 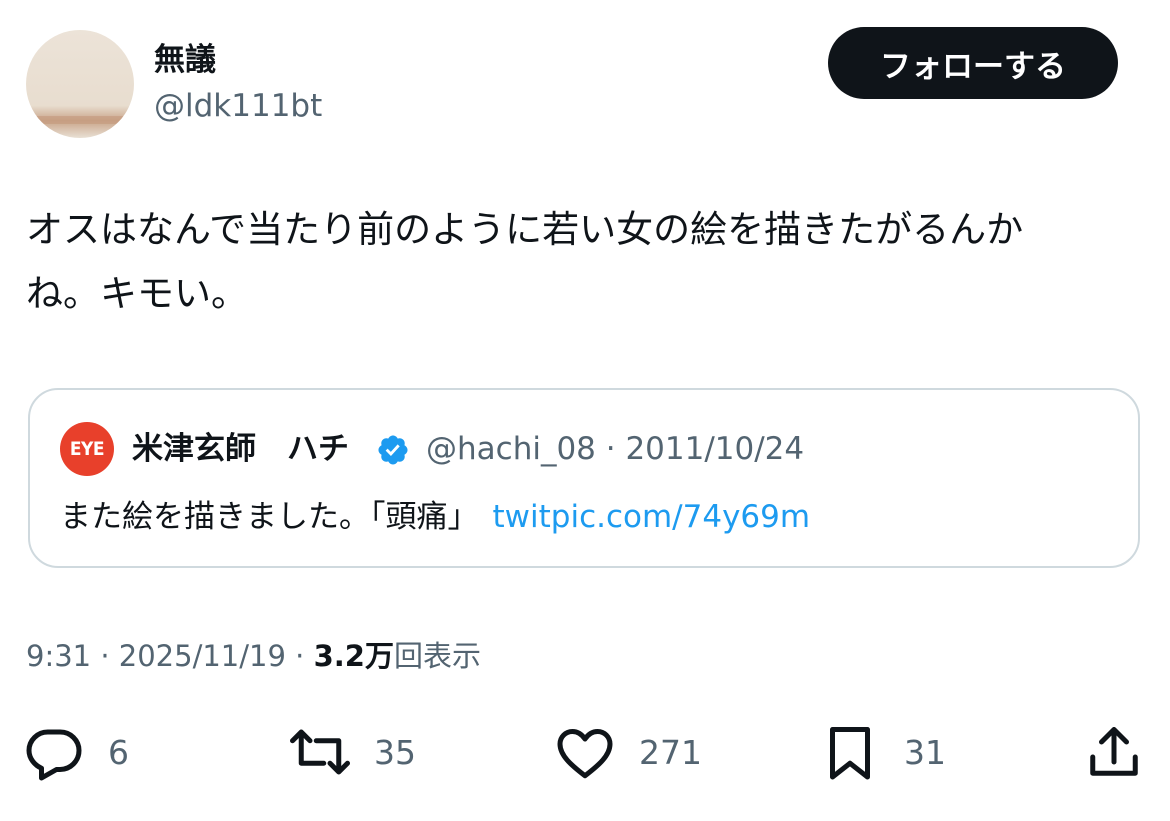 What do you see at coordinates (850, 753) in the screenshot?
I see `bookmark-icon` at bounding box center [850, 753].